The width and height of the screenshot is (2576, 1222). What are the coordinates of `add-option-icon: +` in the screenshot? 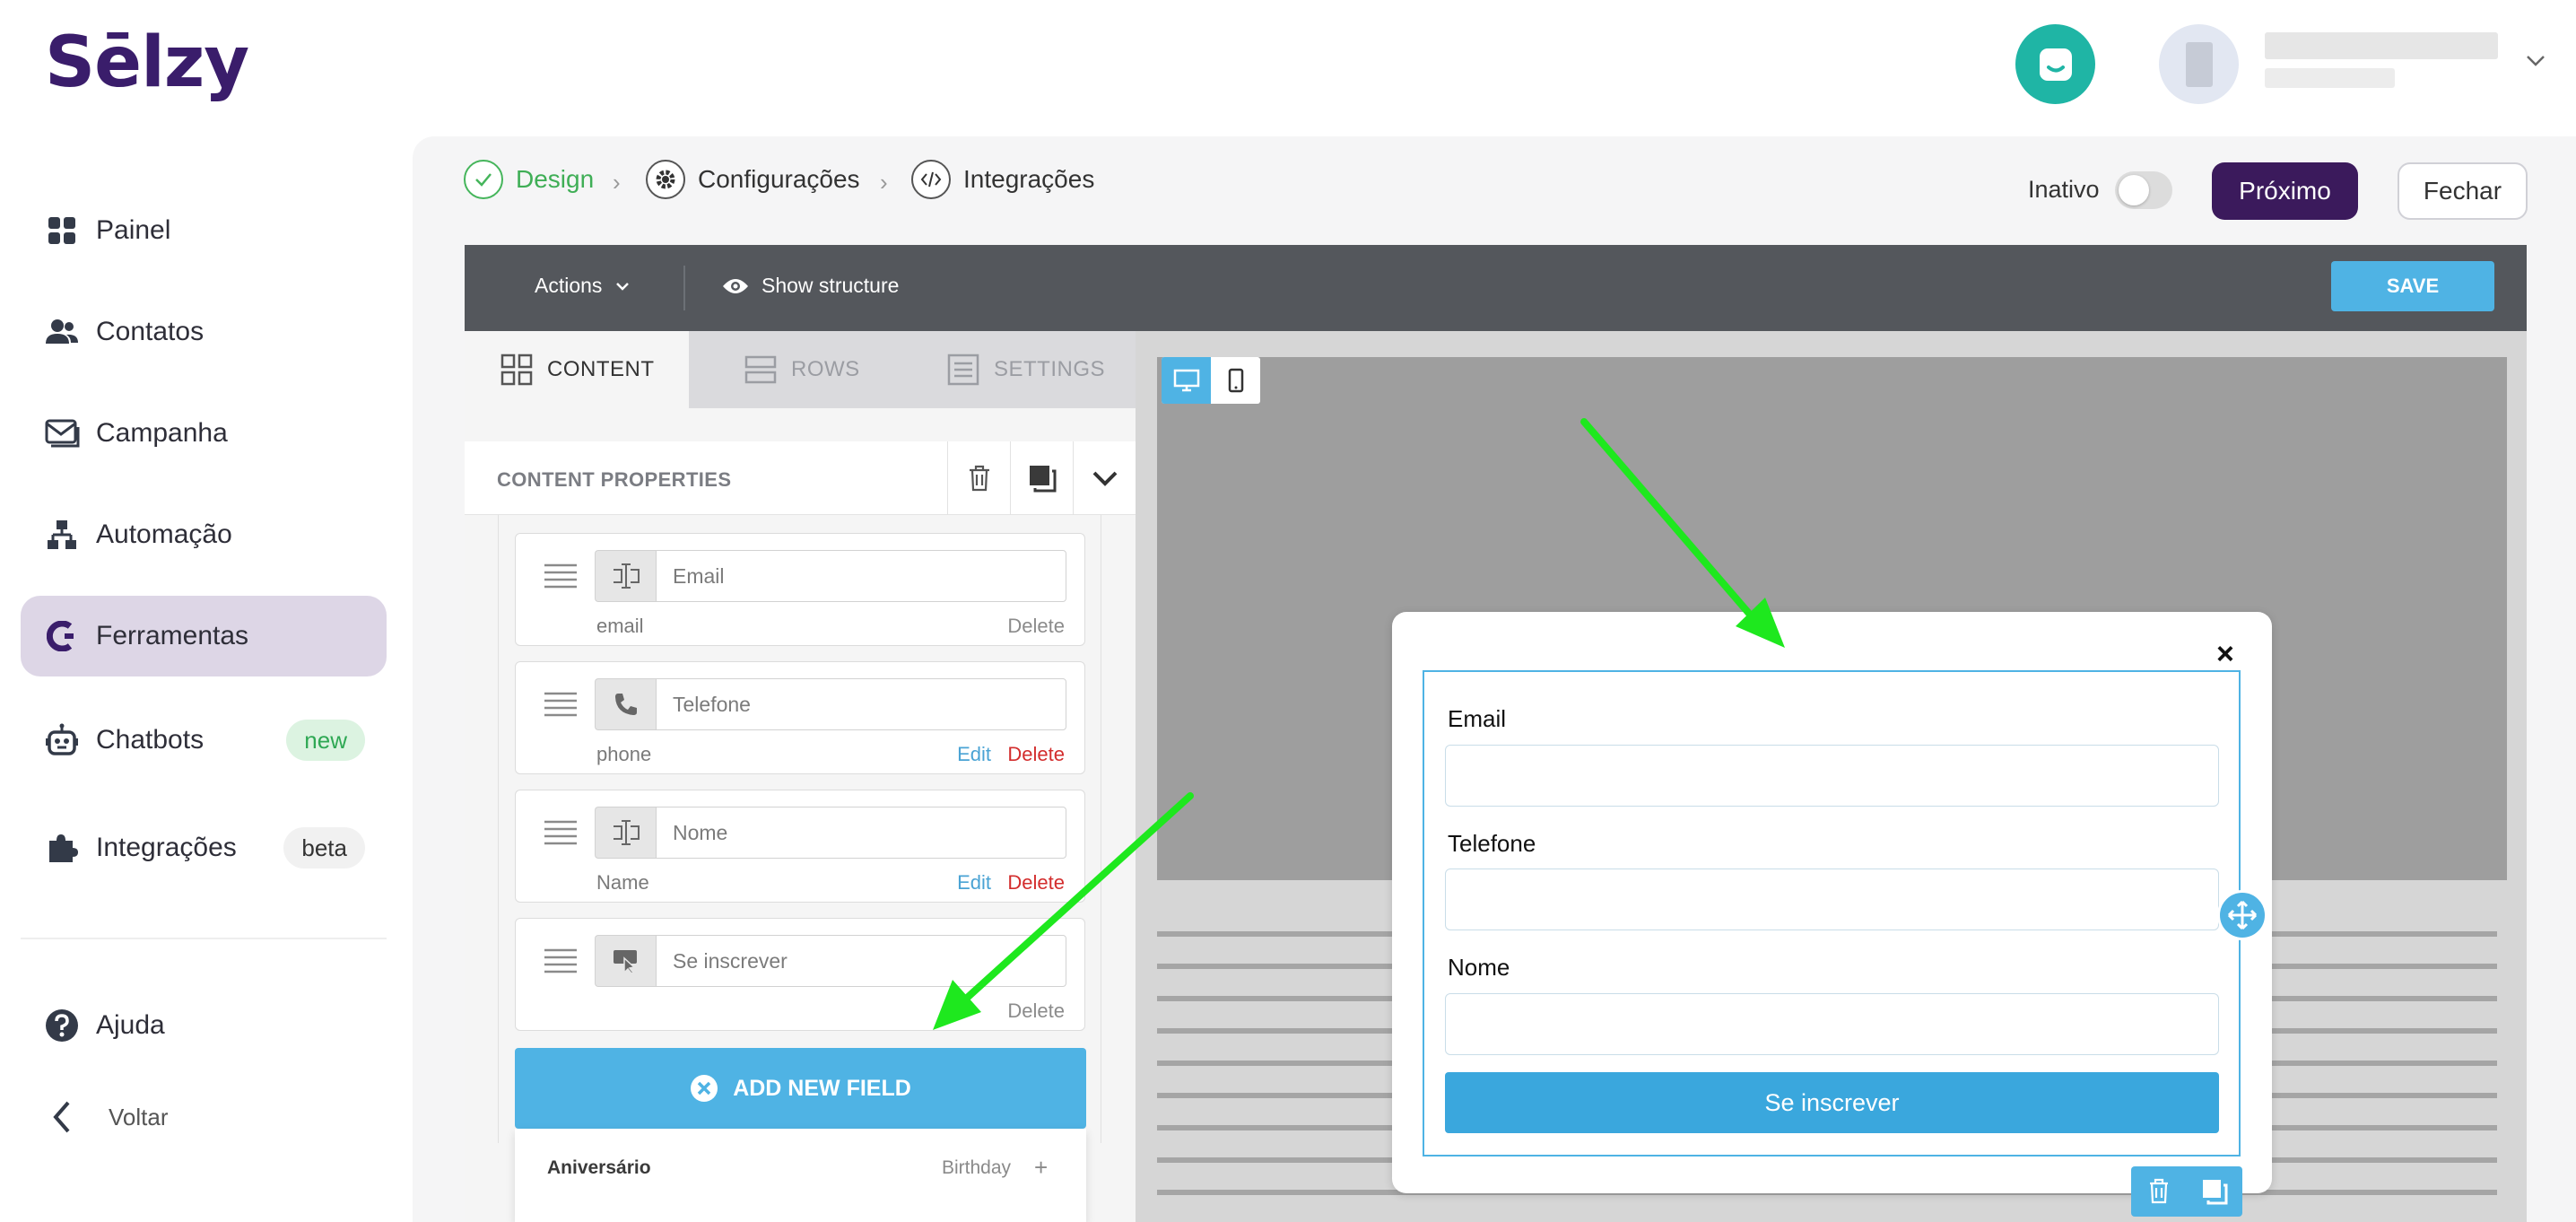 It's located at (1041, 1168).